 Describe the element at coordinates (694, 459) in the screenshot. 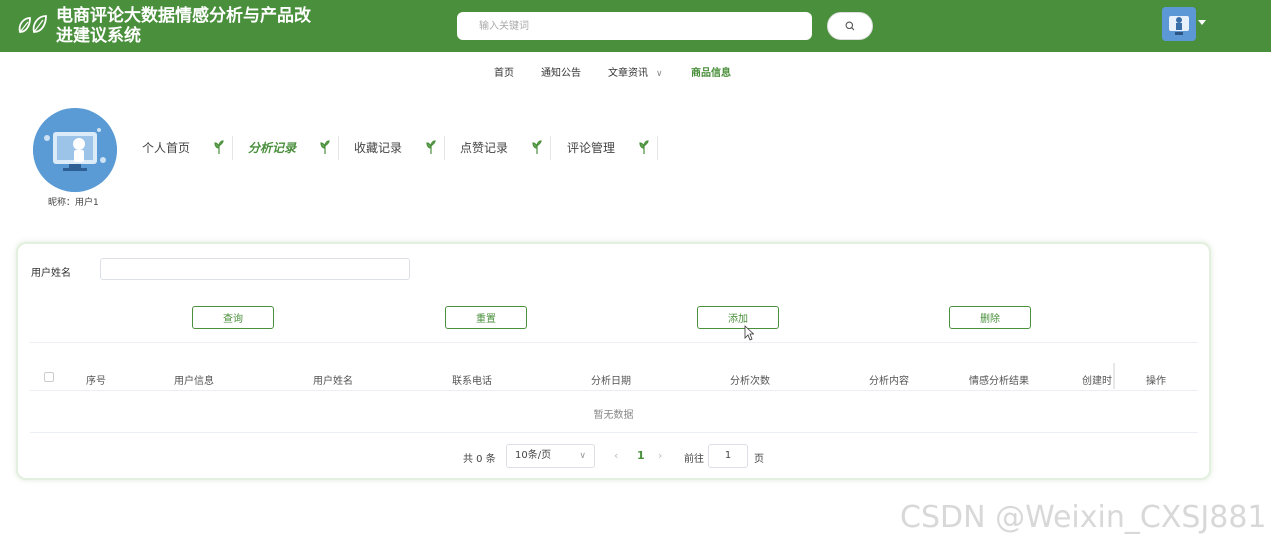

I see `goto-label: 前往` at that location.